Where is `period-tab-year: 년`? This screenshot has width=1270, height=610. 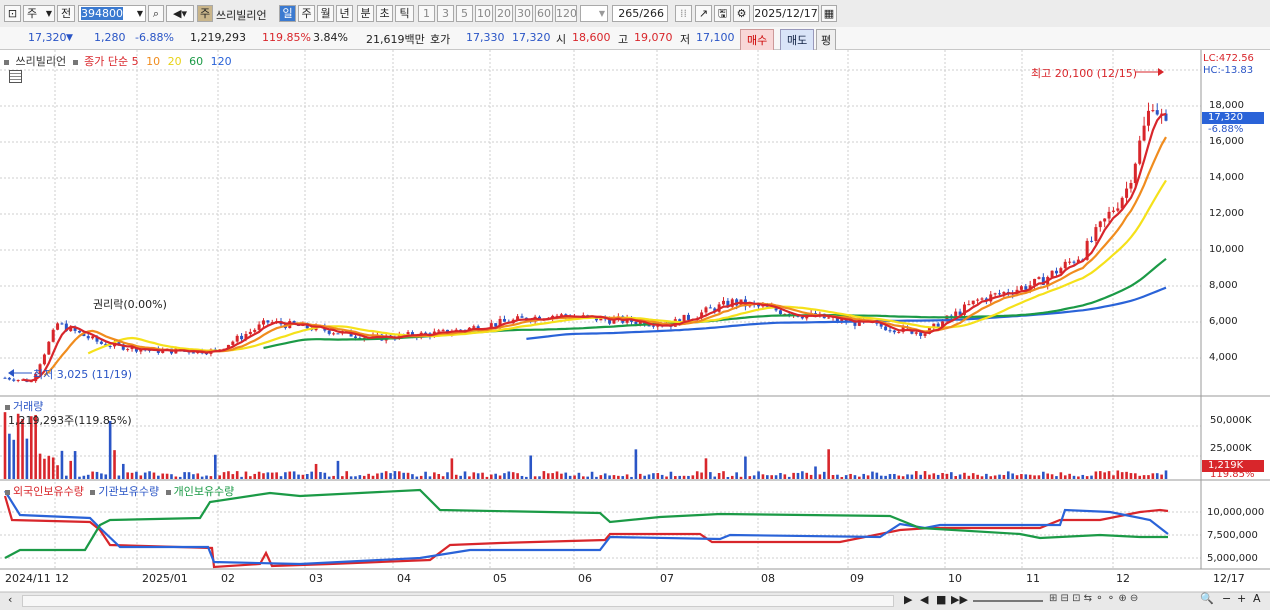
period-tab-year: 년 is located at coordinates (344, 13).